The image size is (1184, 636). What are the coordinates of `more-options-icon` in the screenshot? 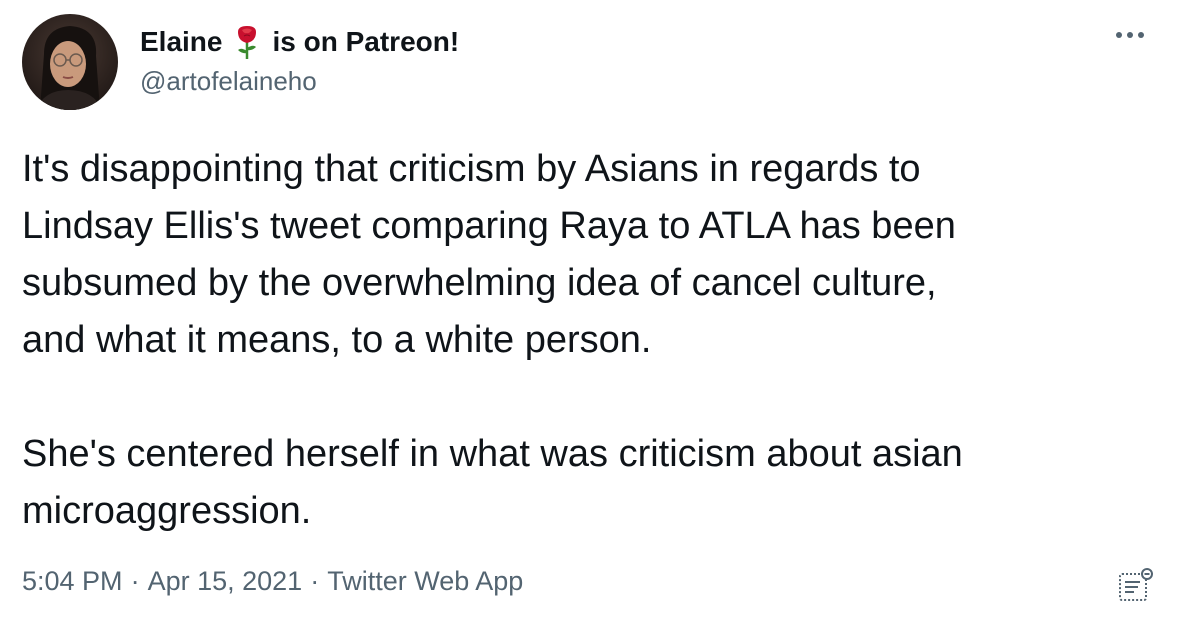 It's located at (1130, 35).